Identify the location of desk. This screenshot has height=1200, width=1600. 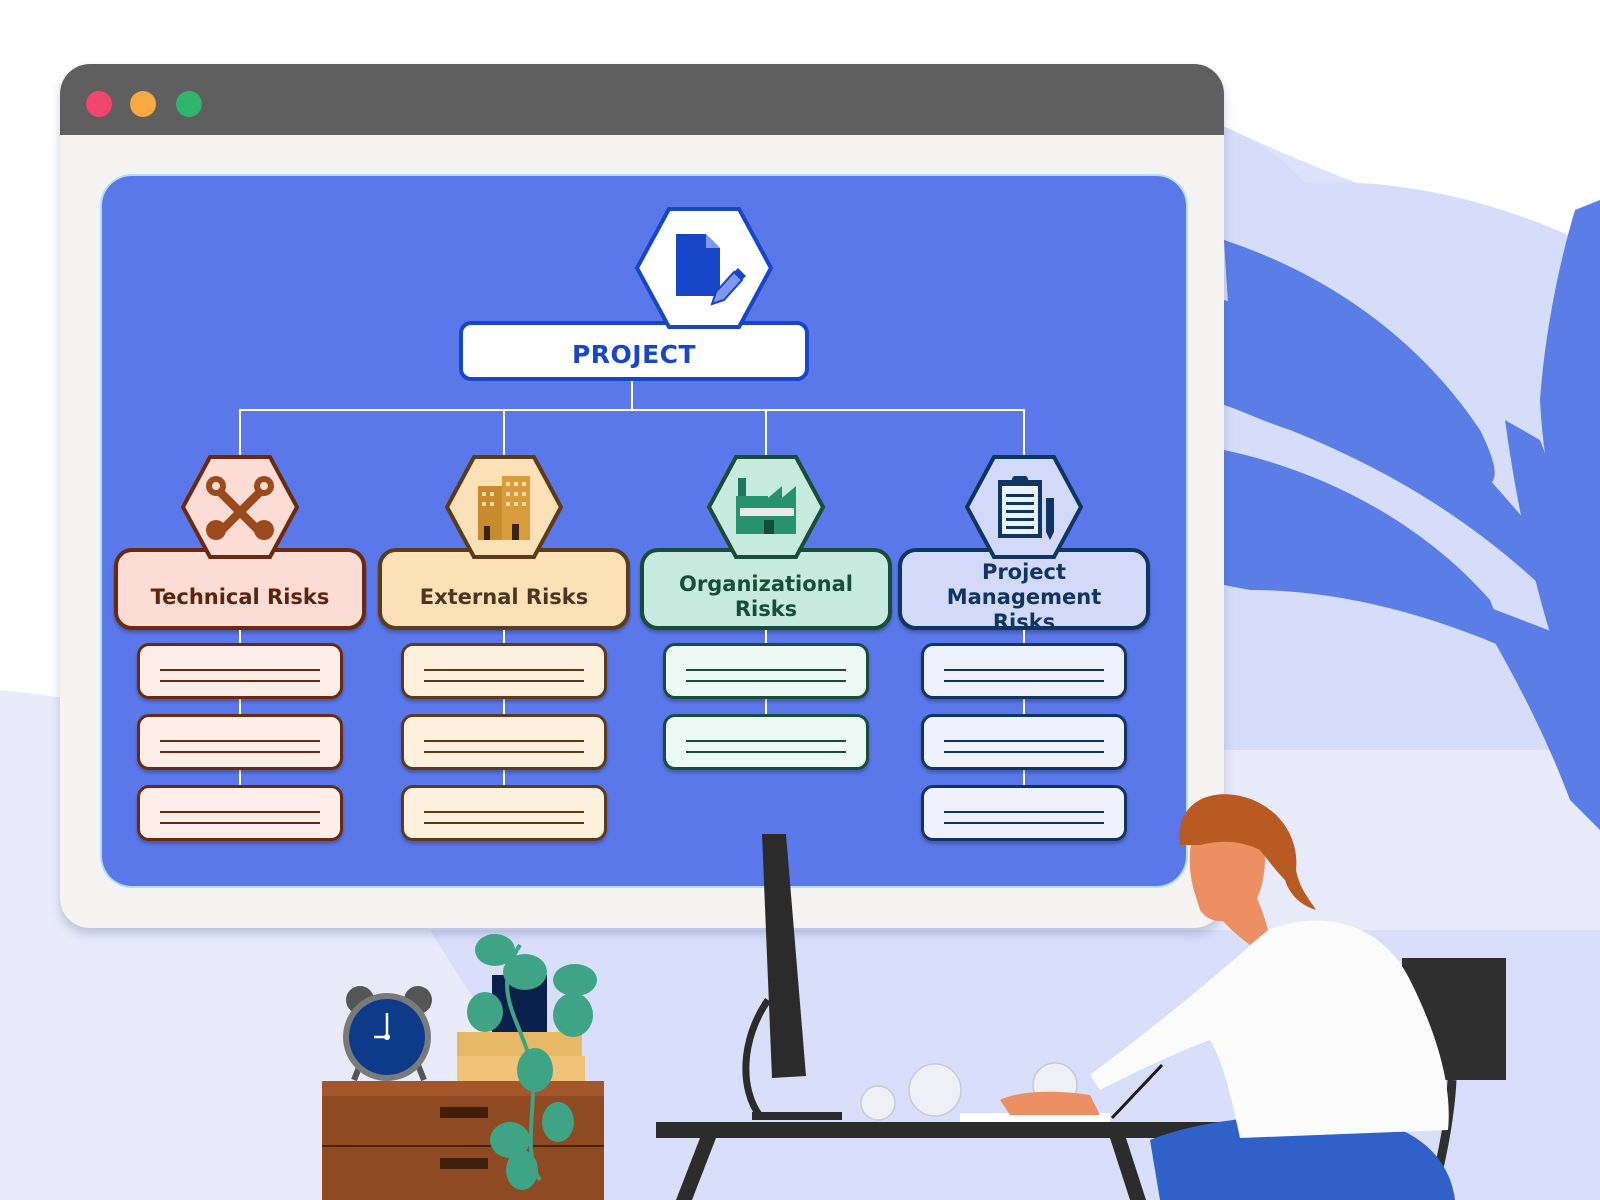
(941, 1156).